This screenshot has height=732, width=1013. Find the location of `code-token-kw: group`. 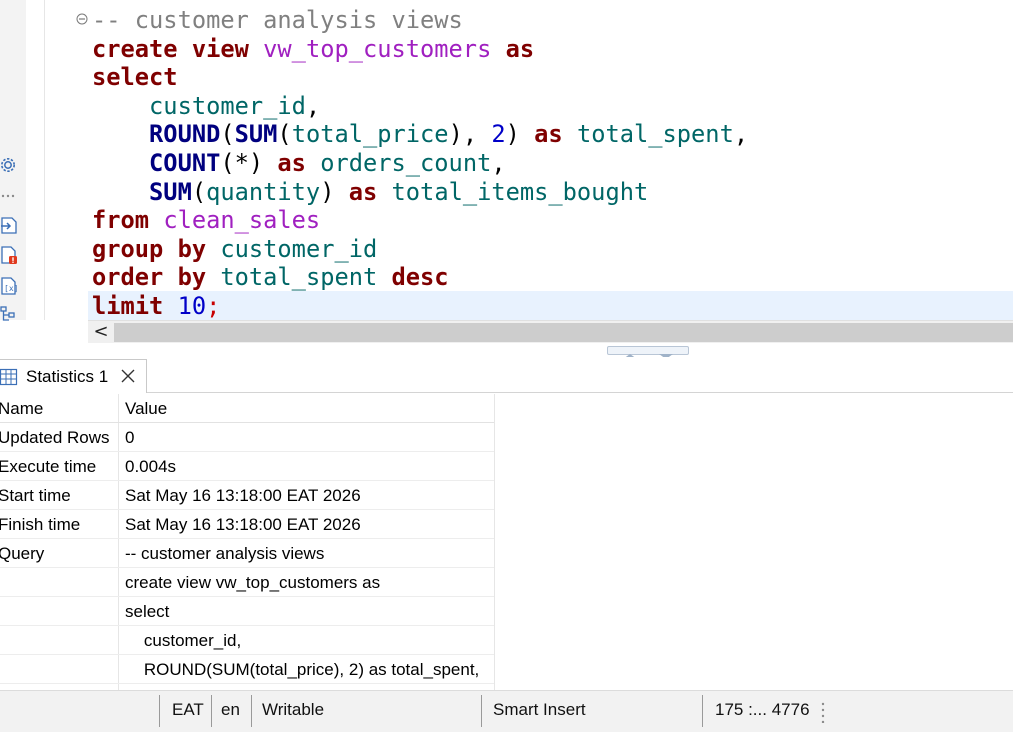

code-token-kw: group is located at coordinates (128, 248).